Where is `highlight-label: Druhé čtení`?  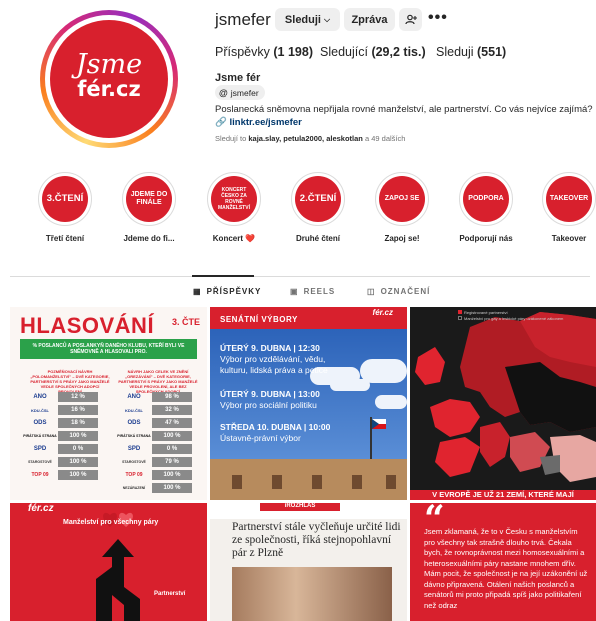
highlight-label: Druhé čtení is located at coordinates (317, 238).